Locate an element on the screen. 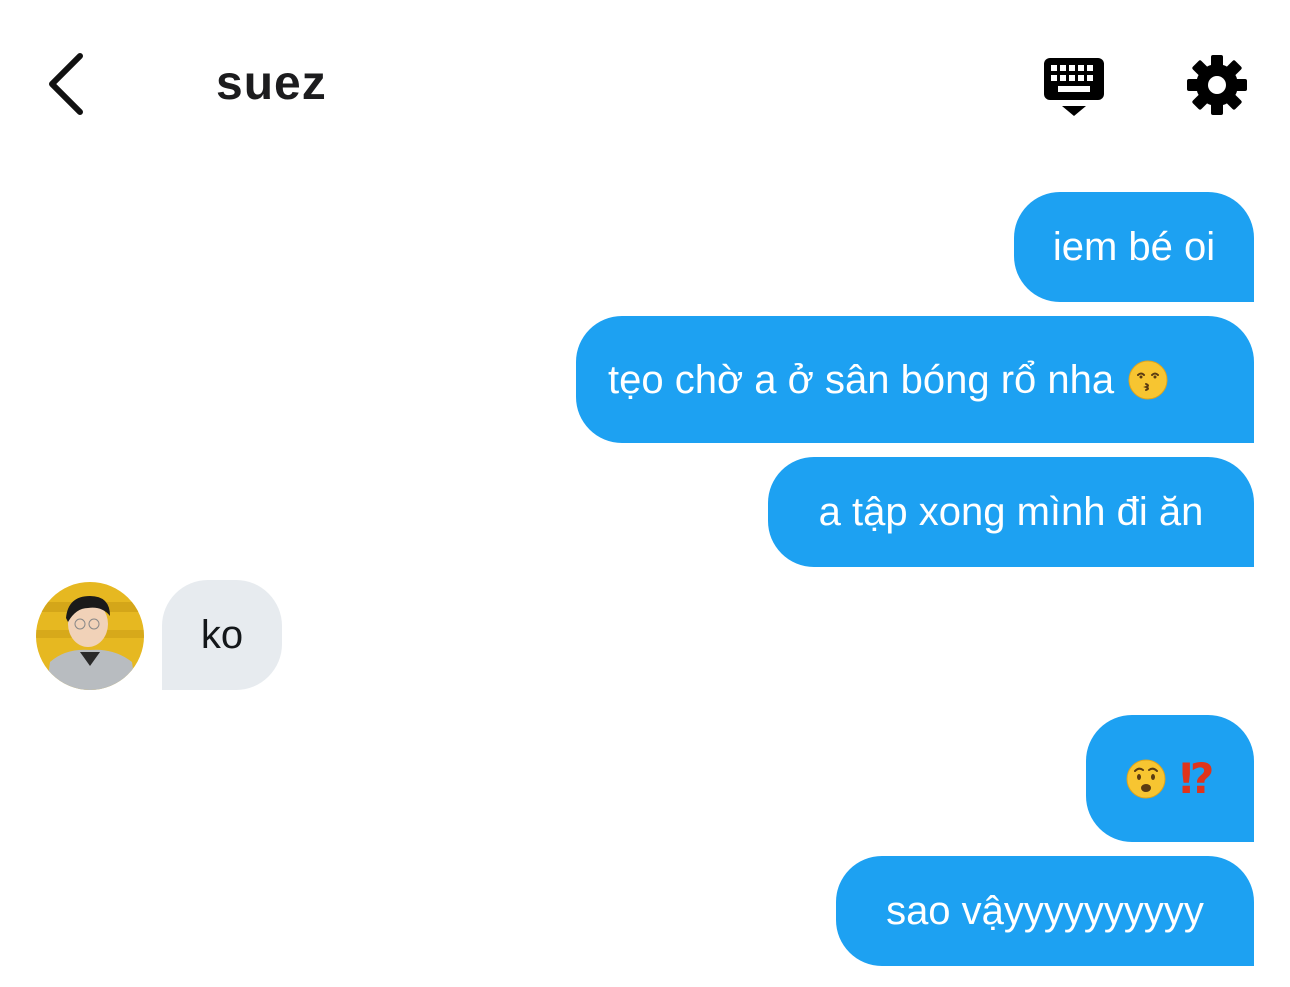  message-bubble-outgoing: a tập xong mình đi ăn is located at coordinates (1011, 512).